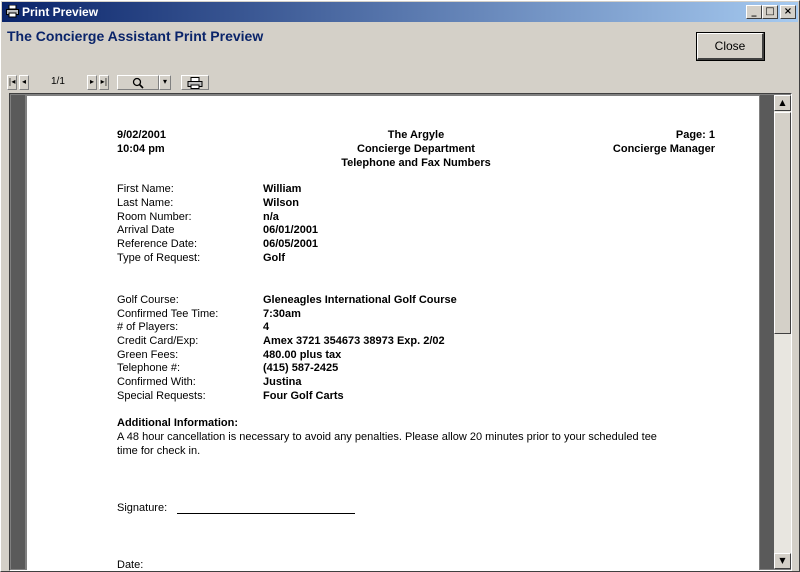  I want to click on field-value: Wilson, so click(281, 203).